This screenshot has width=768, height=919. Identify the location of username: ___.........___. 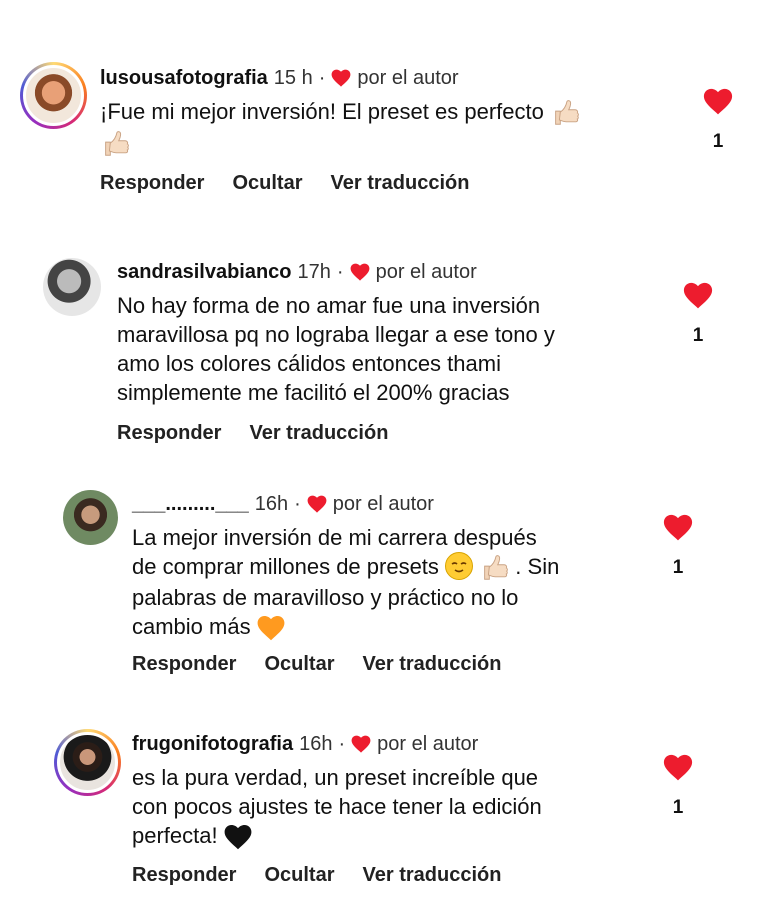
(190, 504).